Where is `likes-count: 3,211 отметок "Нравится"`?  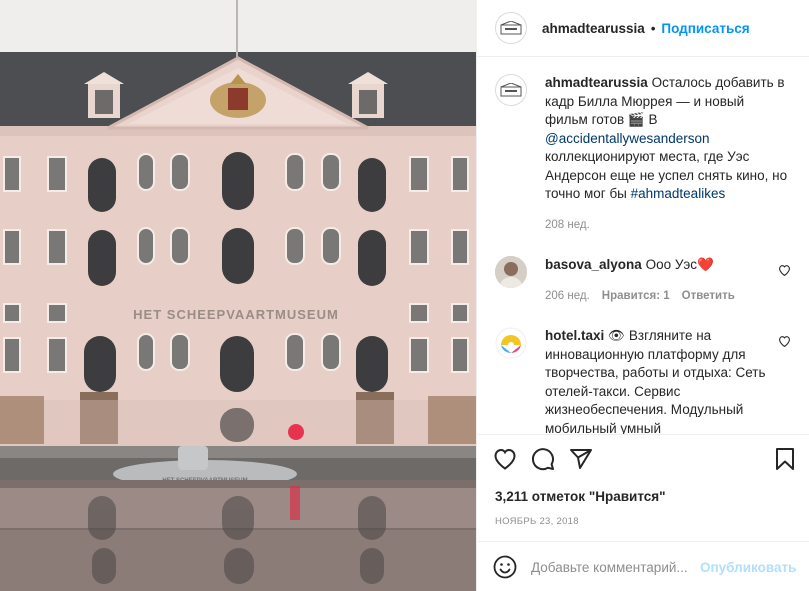
likes-count: 3,211 отметок "Нравится" is located at coordinates (643, 496).